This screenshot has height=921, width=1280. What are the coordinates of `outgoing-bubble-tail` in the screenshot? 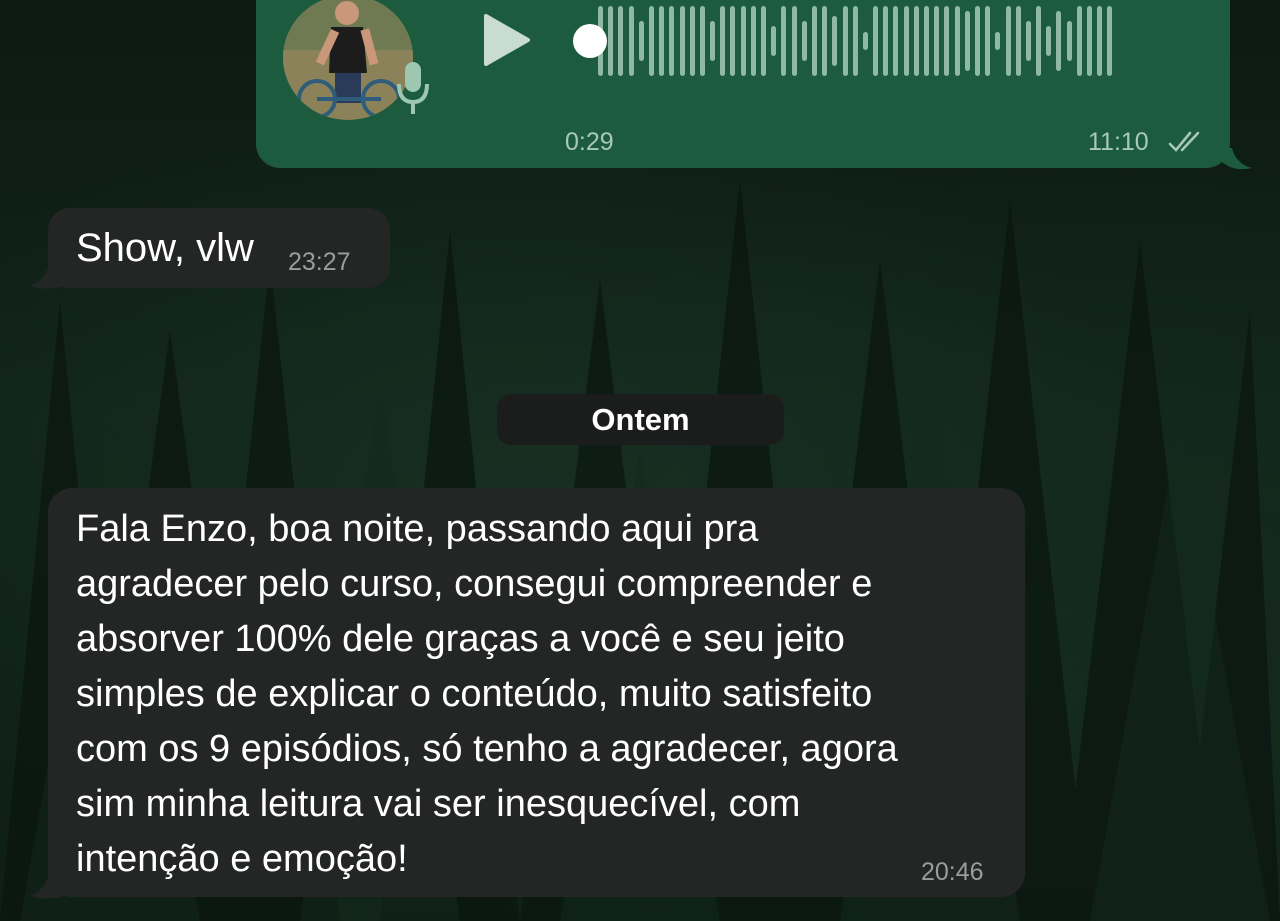 It's located at (1237, 159).